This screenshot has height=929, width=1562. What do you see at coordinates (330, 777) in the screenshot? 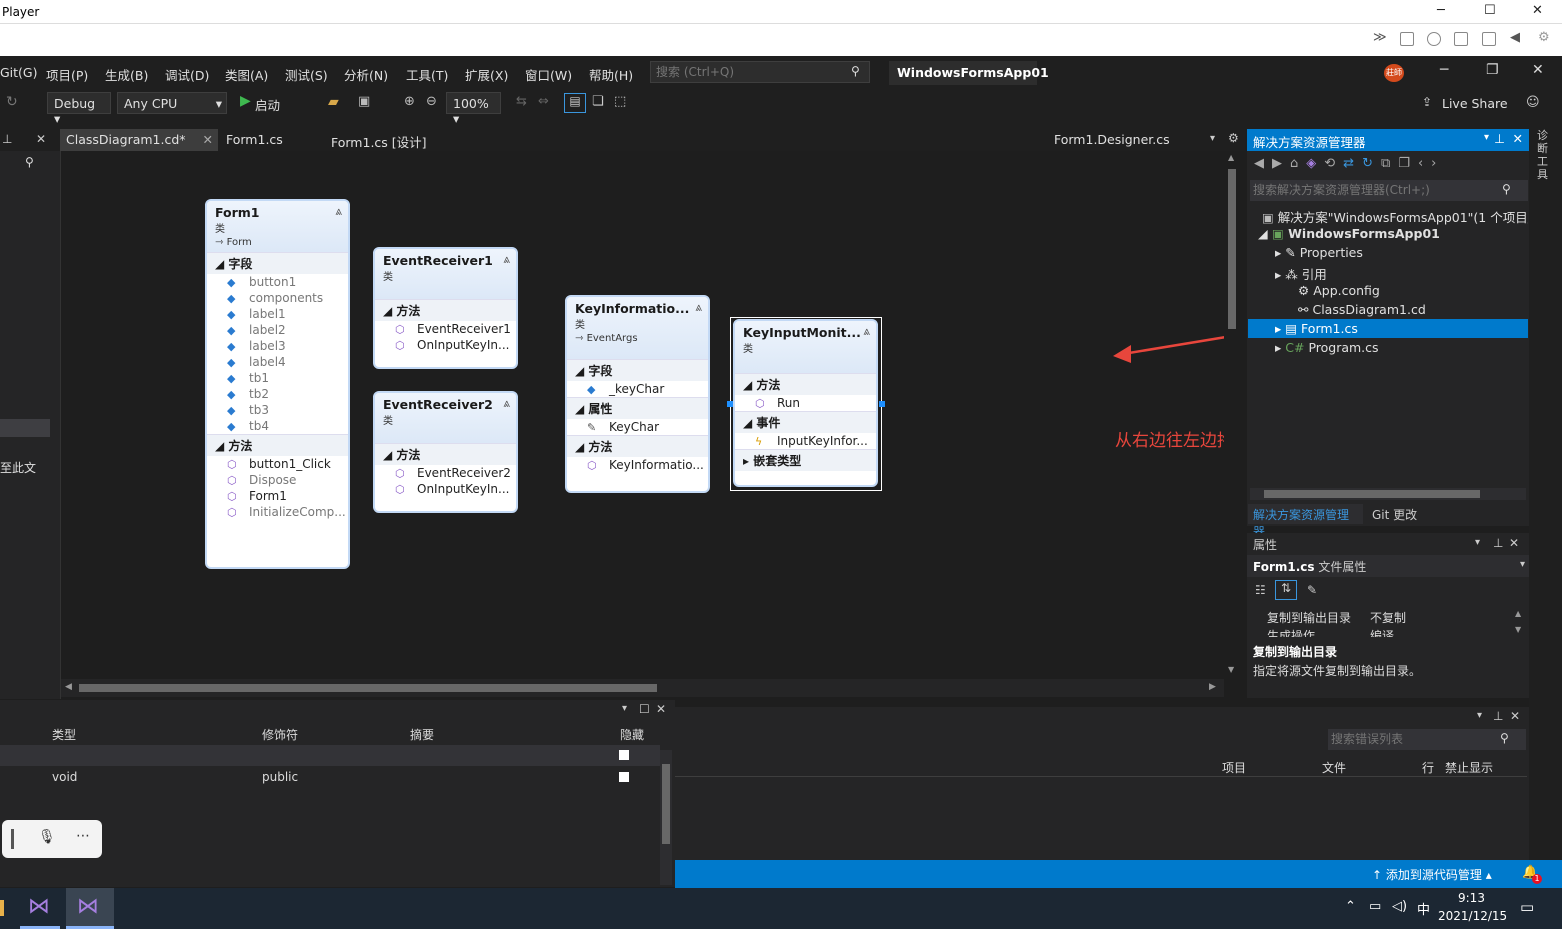
I see `table-row: void public` at bounding box center [330, 777].